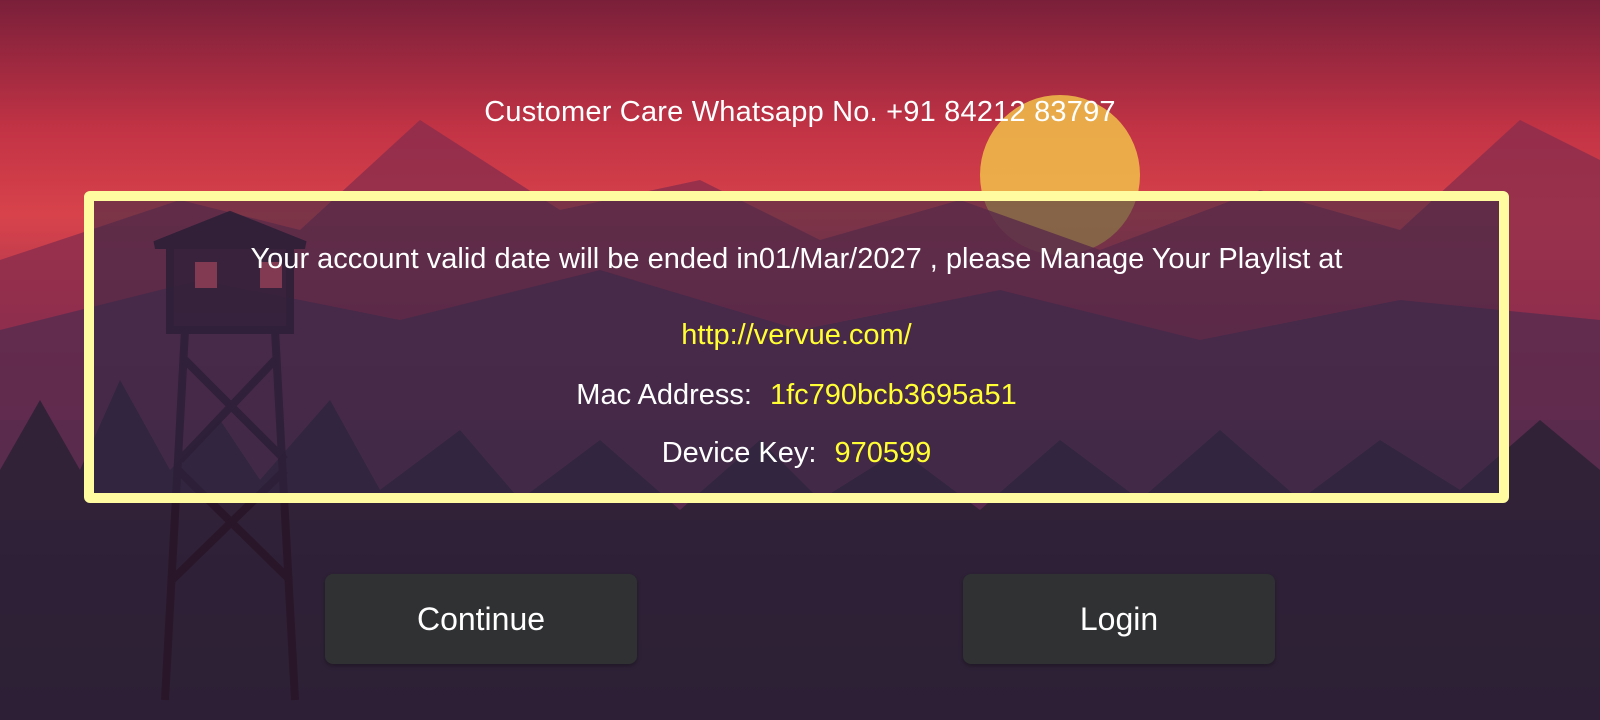 The image size is (1600, 720). What do you see at coordinates (739, 453) in the screenshot?
I see `device-key-label: Device Key:` at bounding box center [739, 453].